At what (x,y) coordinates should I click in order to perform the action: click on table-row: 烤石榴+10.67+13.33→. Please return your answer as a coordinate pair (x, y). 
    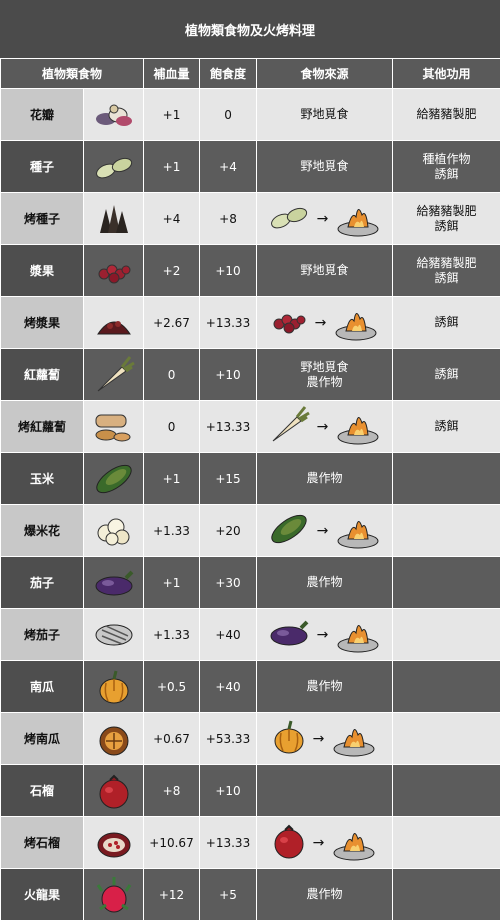
    Looking at the image, I should click on (250, 843).